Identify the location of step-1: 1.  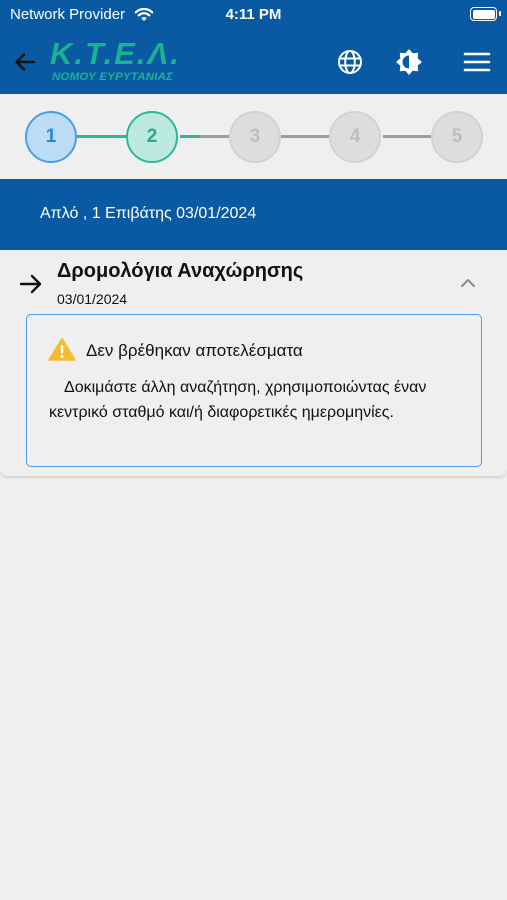
(51, 137).